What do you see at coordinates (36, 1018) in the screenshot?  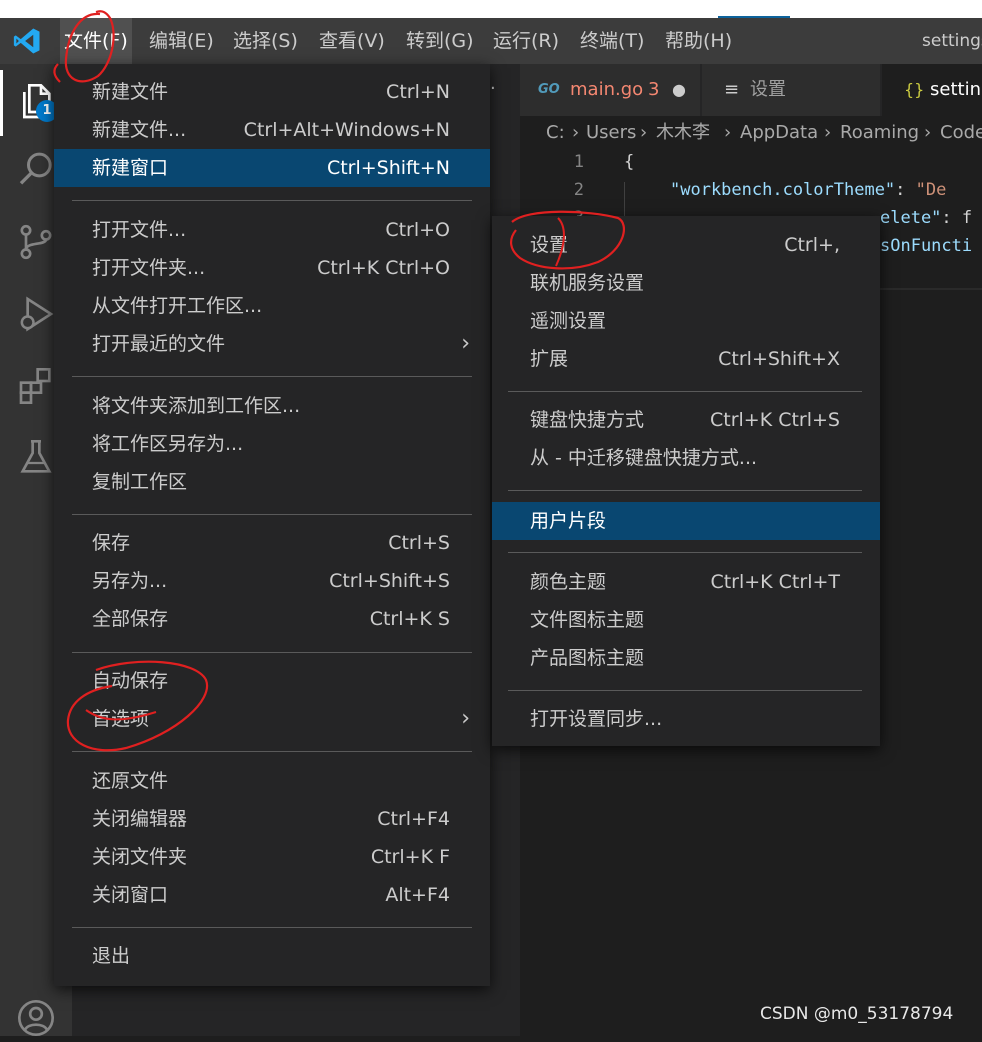 I see `account-icon` at bounding box center [36, 1018].